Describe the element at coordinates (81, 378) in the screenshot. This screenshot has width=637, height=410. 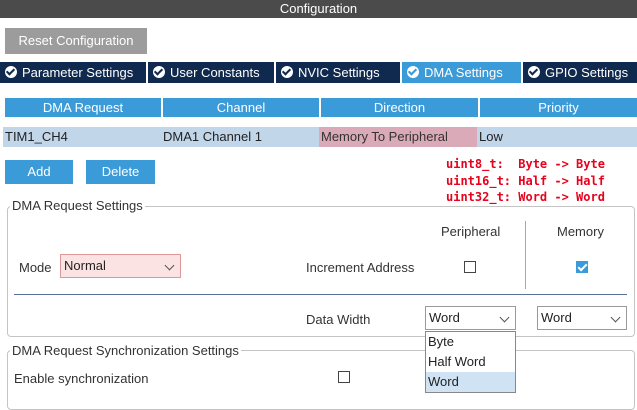
I see `enable-synchronization-label: Enable synchronization` at that location.